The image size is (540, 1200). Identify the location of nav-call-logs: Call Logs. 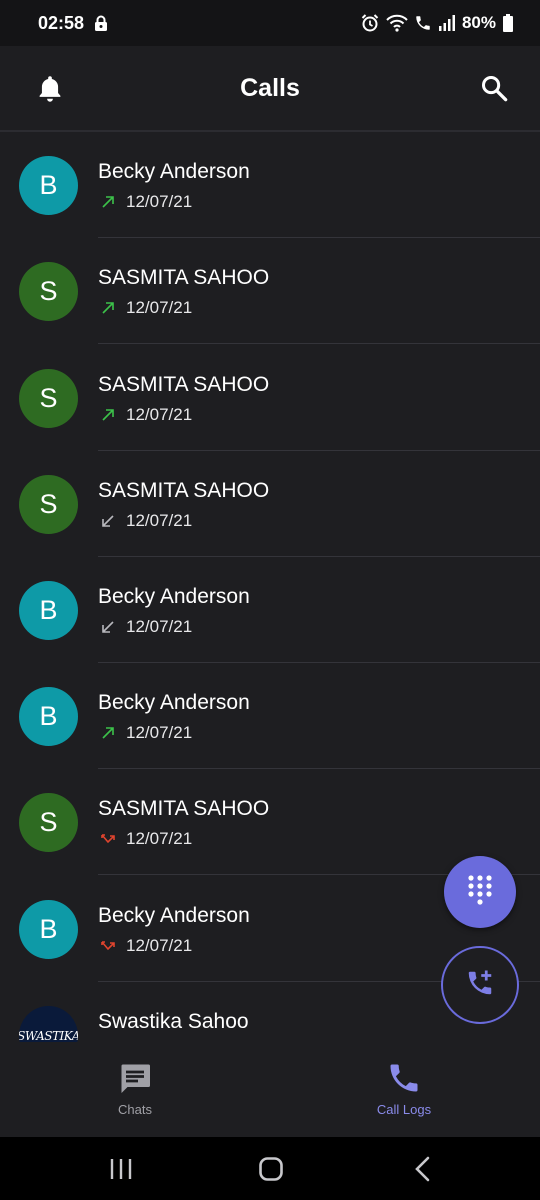
(404, 1088).